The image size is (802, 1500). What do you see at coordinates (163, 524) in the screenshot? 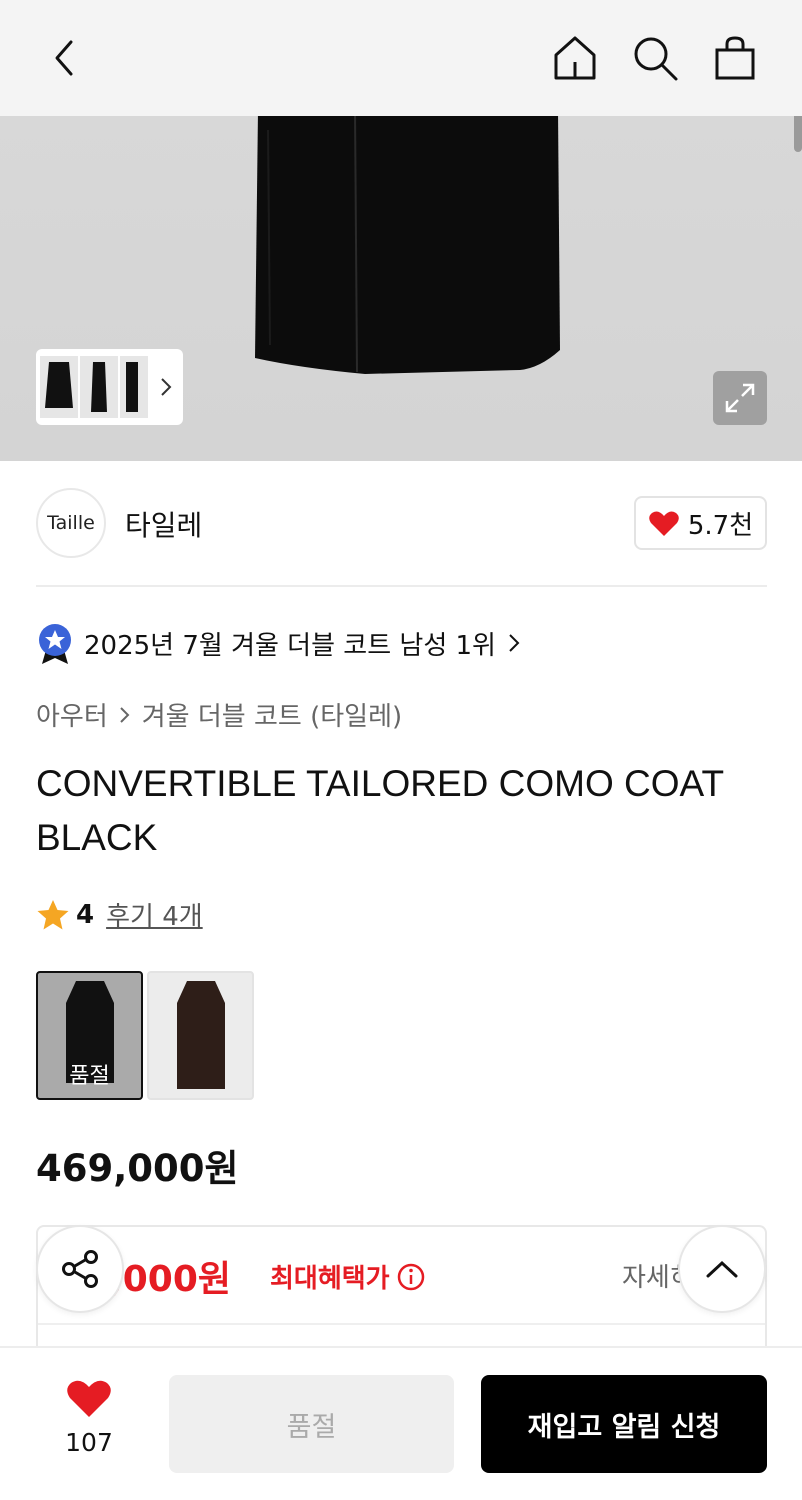
I see `brand-name: 타일레` at bounding box center [163, 524].